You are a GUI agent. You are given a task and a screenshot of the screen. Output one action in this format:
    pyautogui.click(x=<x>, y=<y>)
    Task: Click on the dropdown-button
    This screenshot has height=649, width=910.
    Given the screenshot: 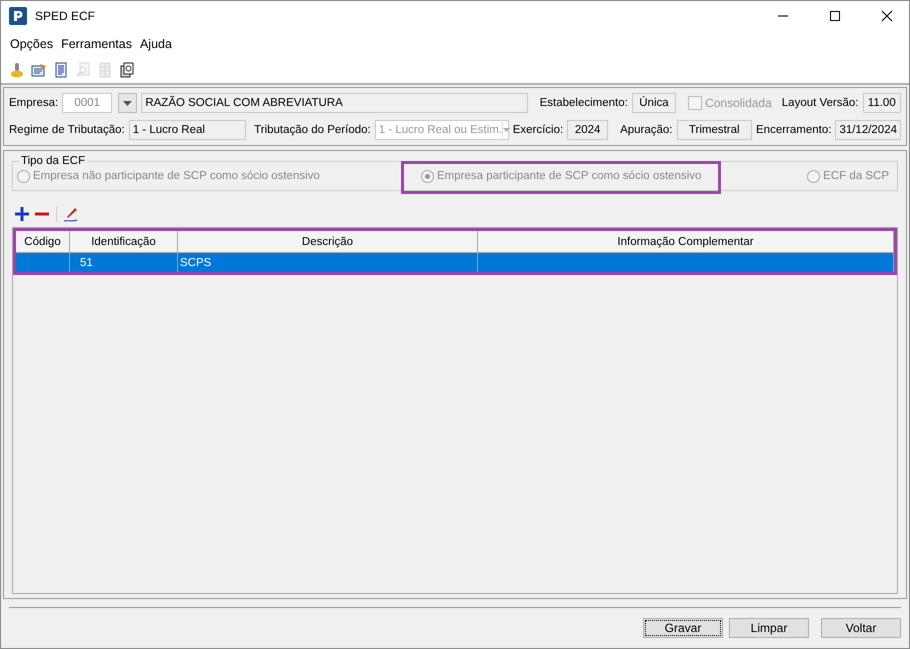 What is the action you would take?
    pyautogui.click(x=128, y=103)
    